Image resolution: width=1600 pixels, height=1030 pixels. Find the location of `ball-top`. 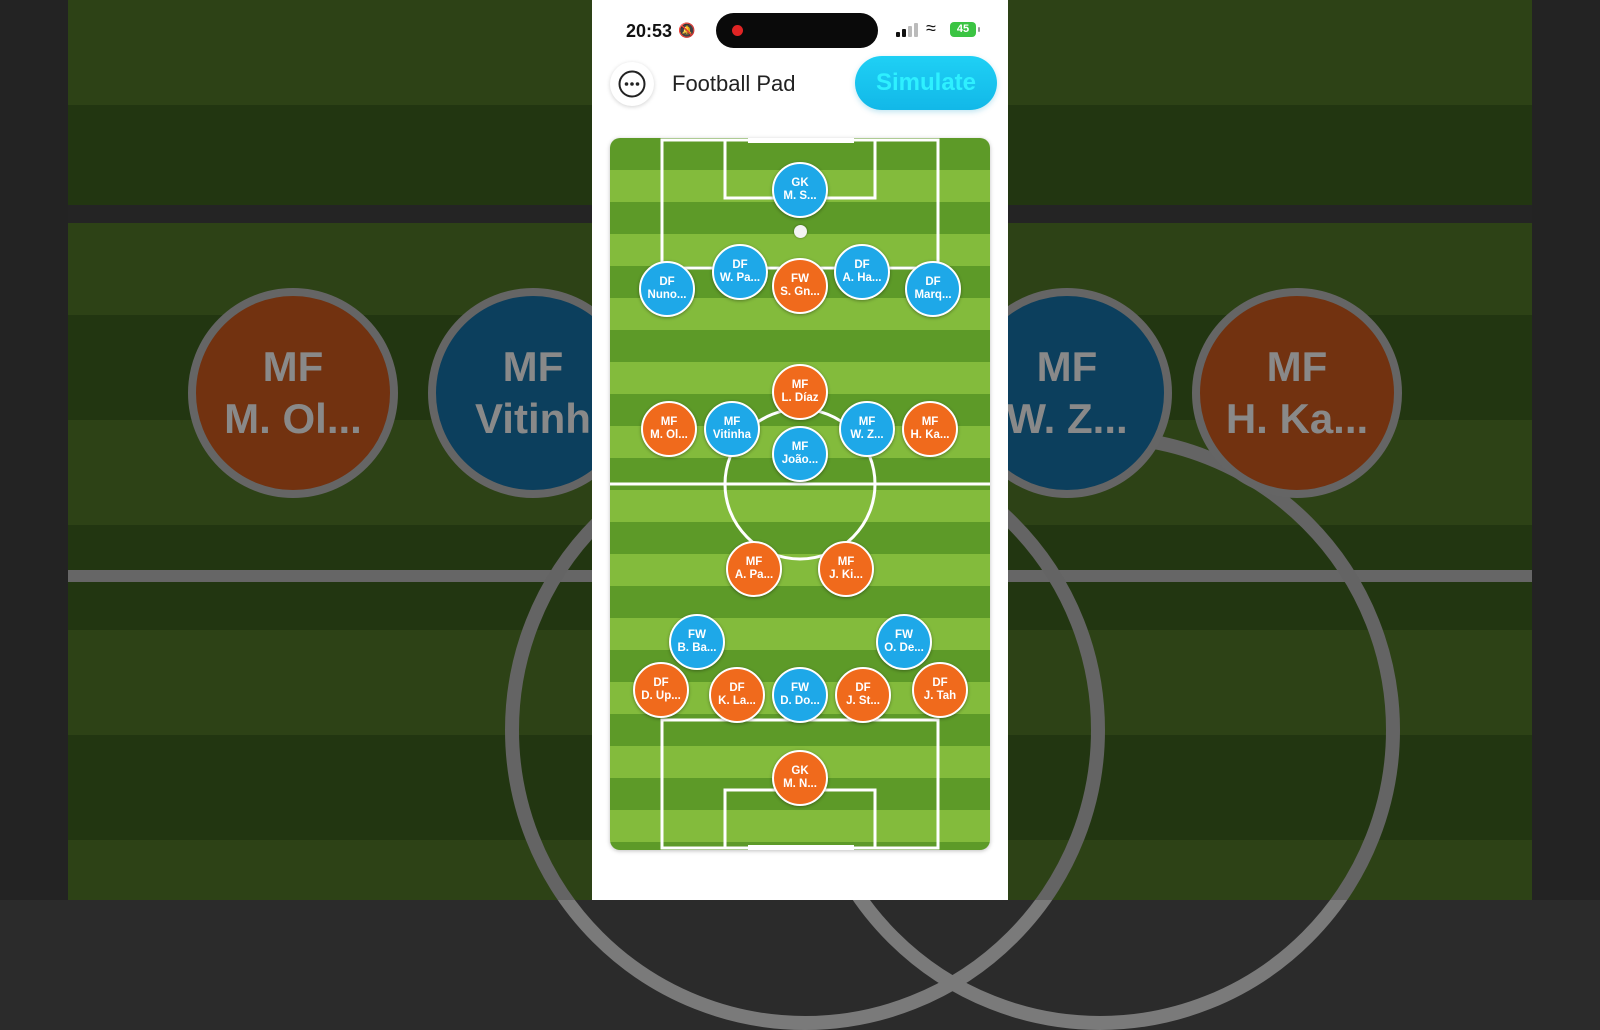

ball-top is located at coordinates (800, 231).